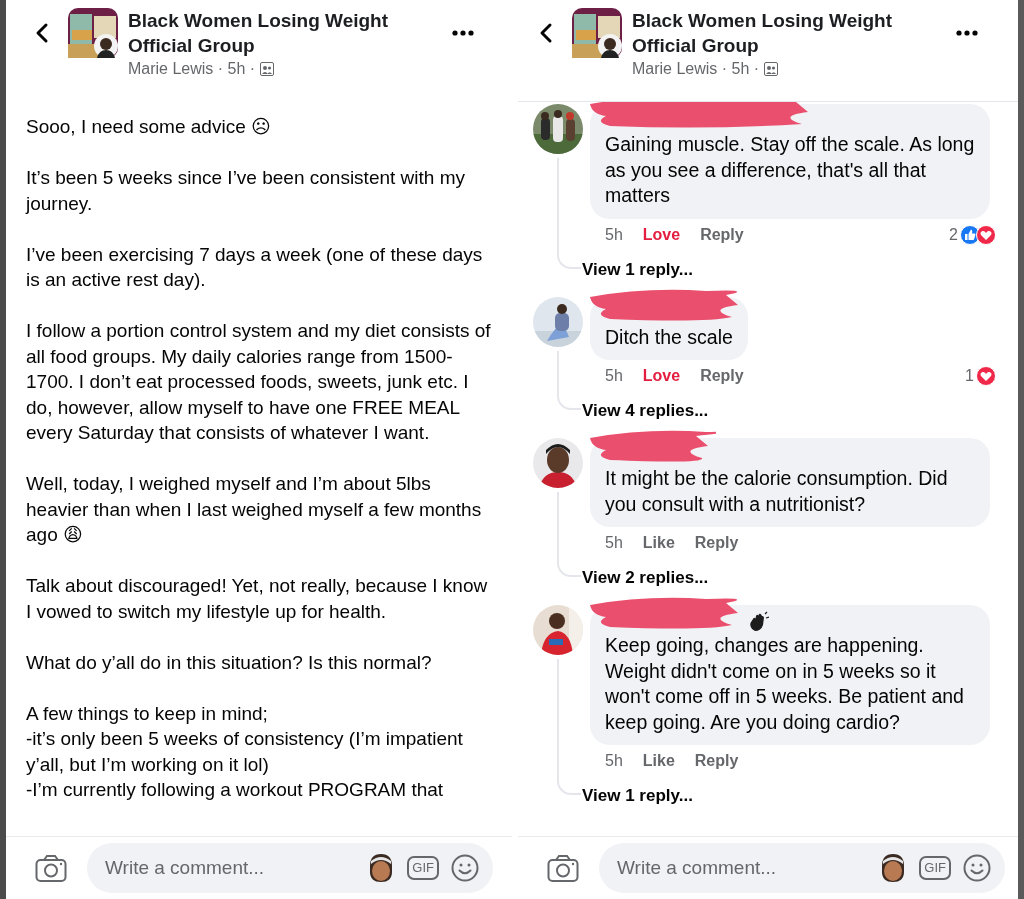 The image size is (1024, 899). Describe the element at coordinates (669, 337) in the screenshot. I see `comment-text: Ditch the scale` at that location.